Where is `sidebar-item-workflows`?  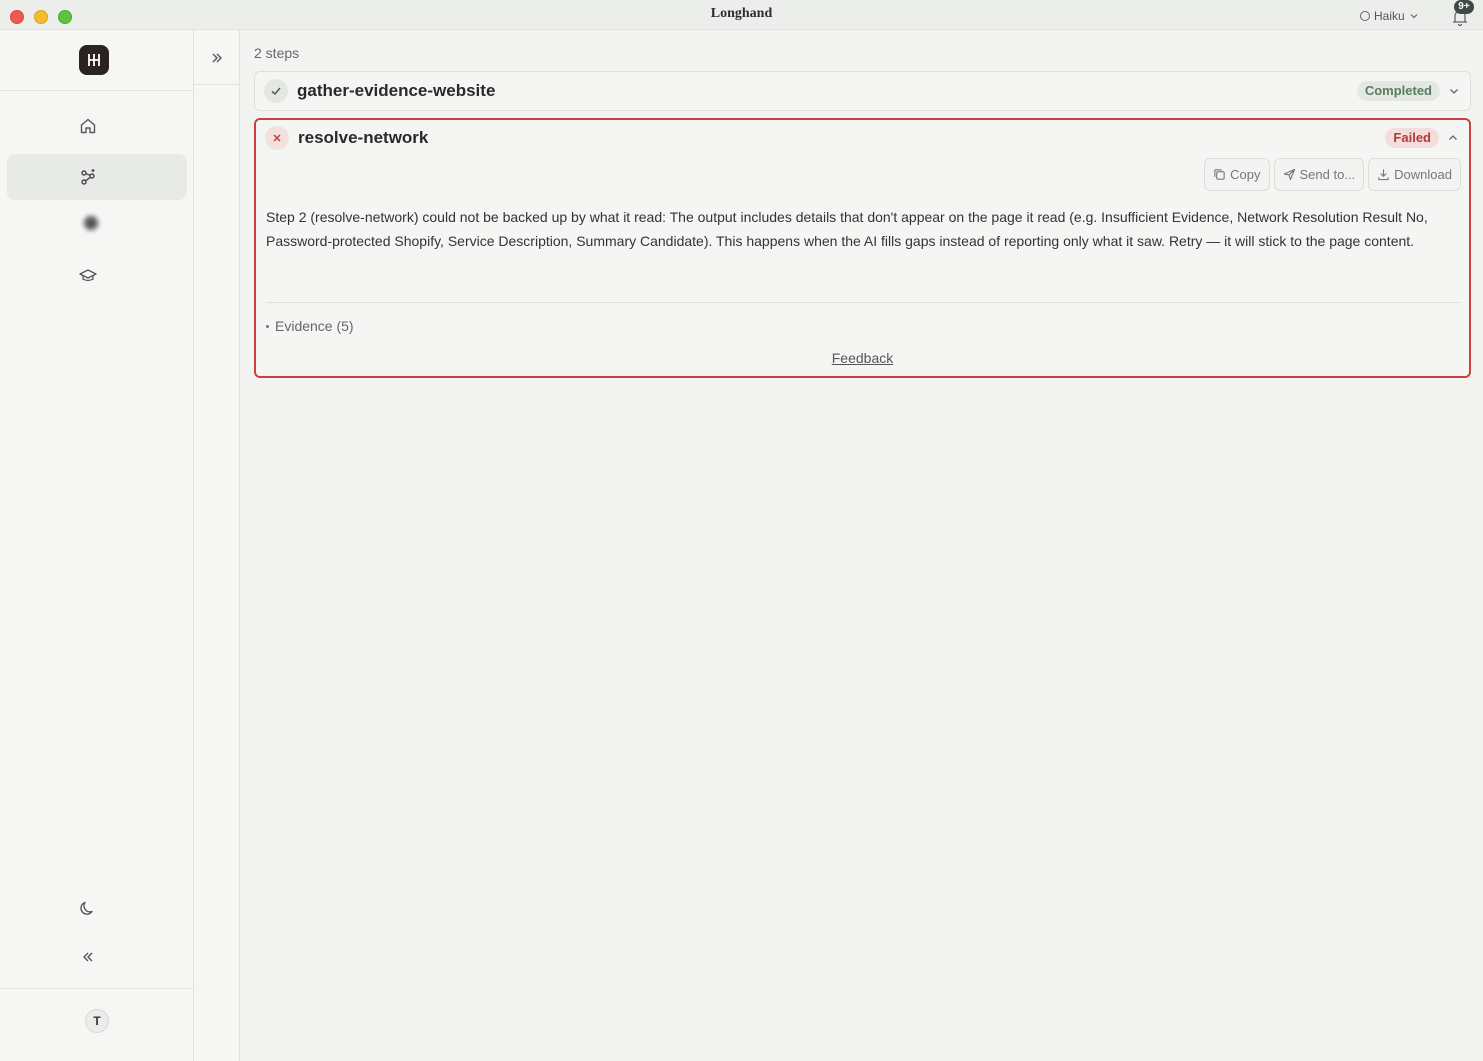
sidebar-item-workflows is located at coordinates (97, 177).